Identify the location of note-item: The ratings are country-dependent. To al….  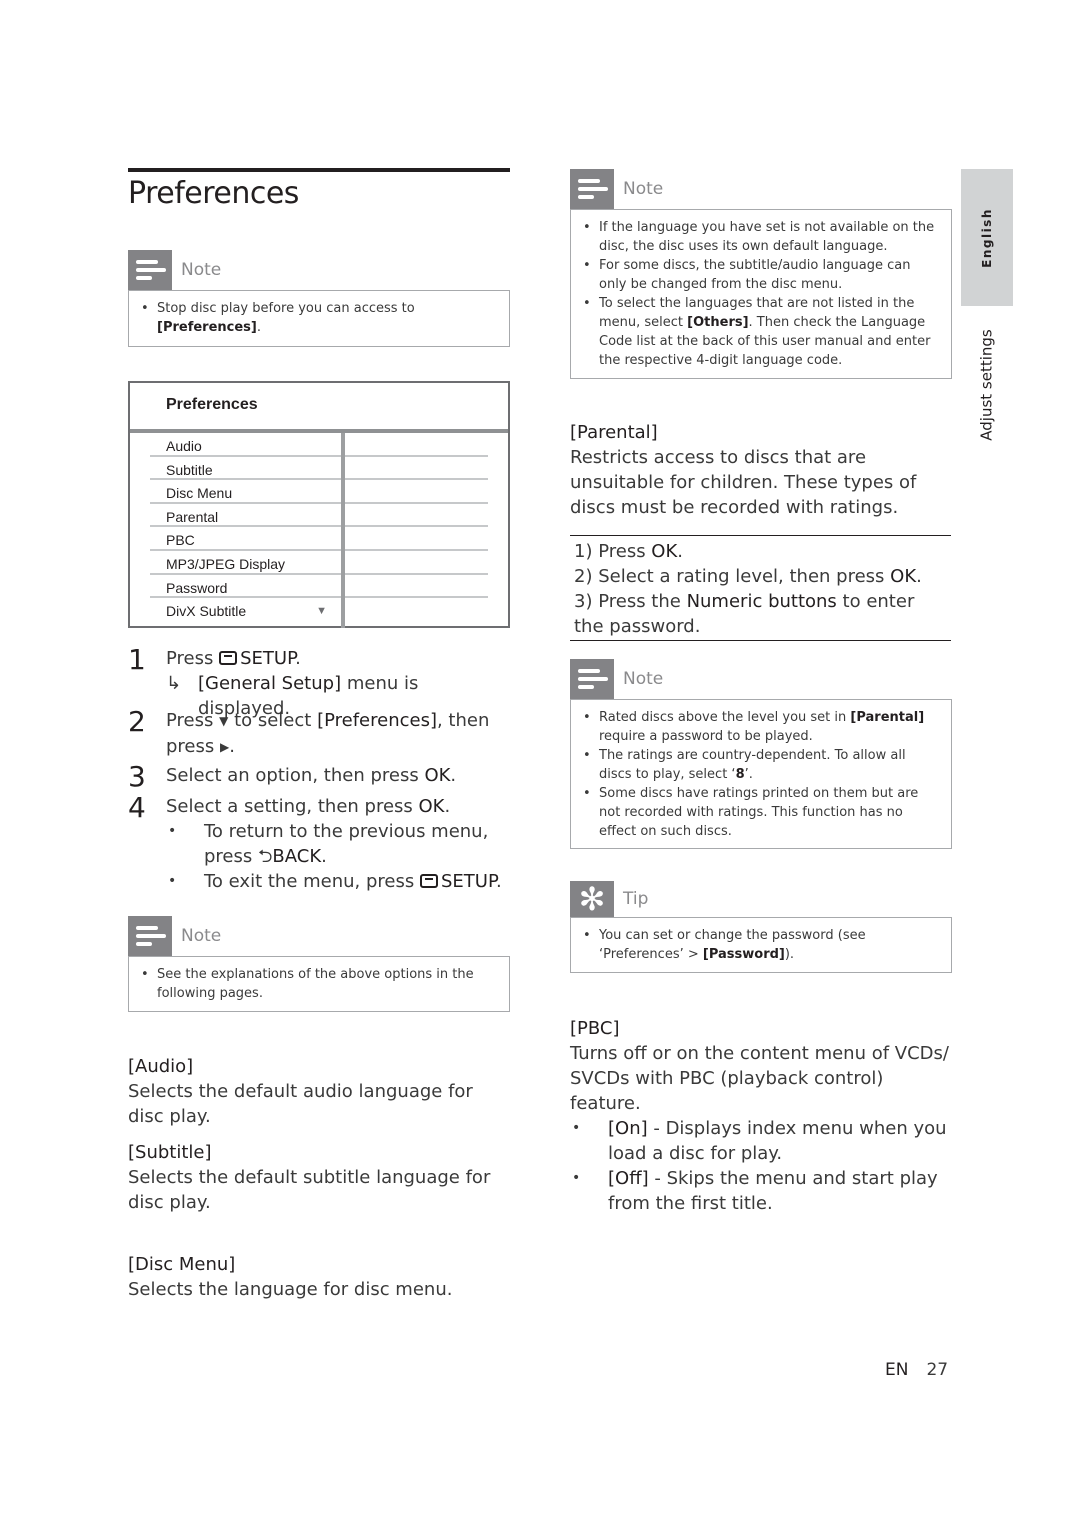
(761, 765).